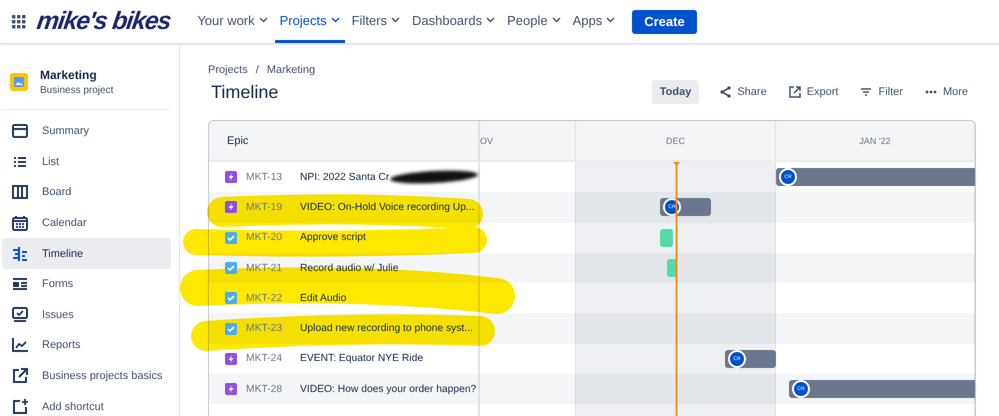  Describe the element at coordinates (20, 406) in the screenshot. I see `add-shortcut-icon` at that location.